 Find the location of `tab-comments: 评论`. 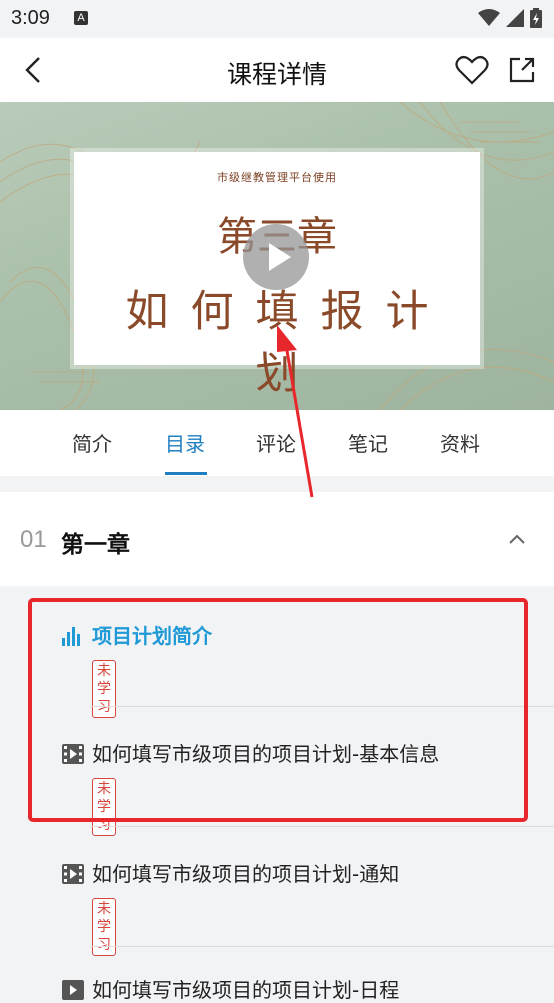

tab-comments: 评论 is located at coordinates (276, 442).